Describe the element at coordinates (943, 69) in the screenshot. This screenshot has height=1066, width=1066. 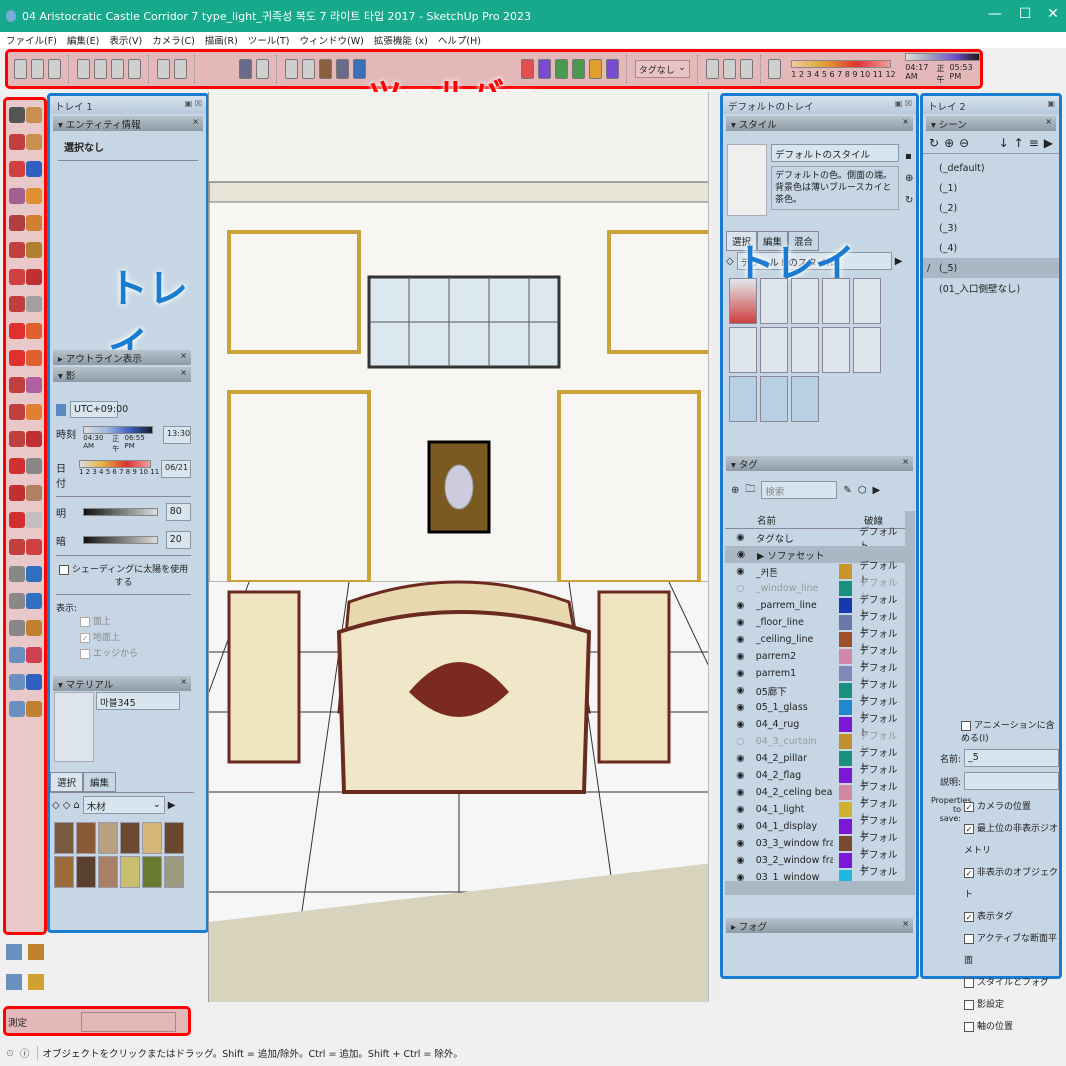
I see `time-slider: 04:17 AM 正午 05:53 PM` at that location.